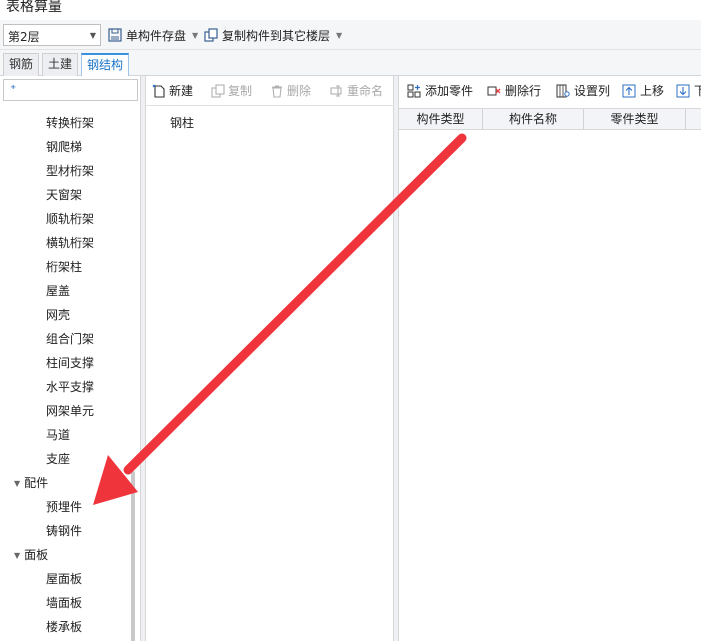 This screenshot has width=701, height=641. What do you see at coordinates (105, 65) in the screenshot?
I see `tab-steel-structure: 钢结构` at bounding box center [105, 65].